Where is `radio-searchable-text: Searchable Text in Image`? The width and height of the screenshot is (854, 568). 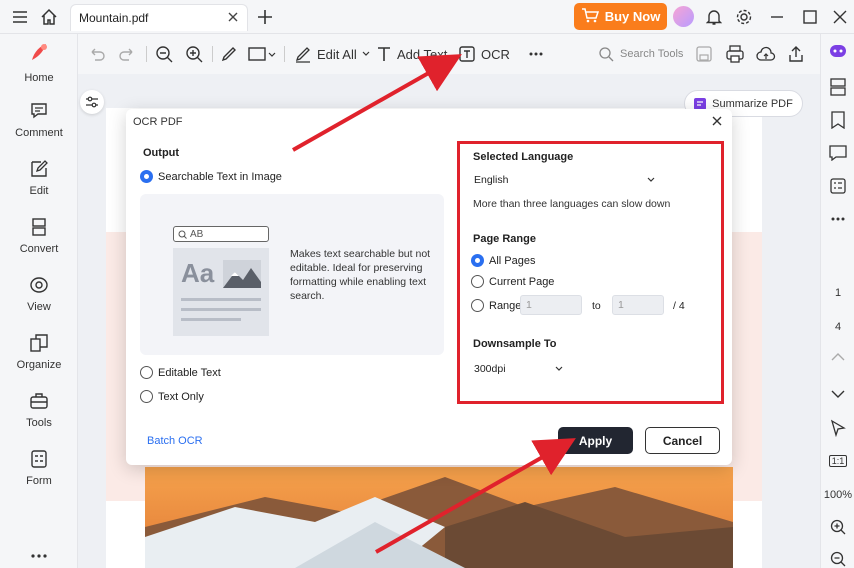 radio-searchable-text: Searchable Text in Image is located at coordinates (211, 176).